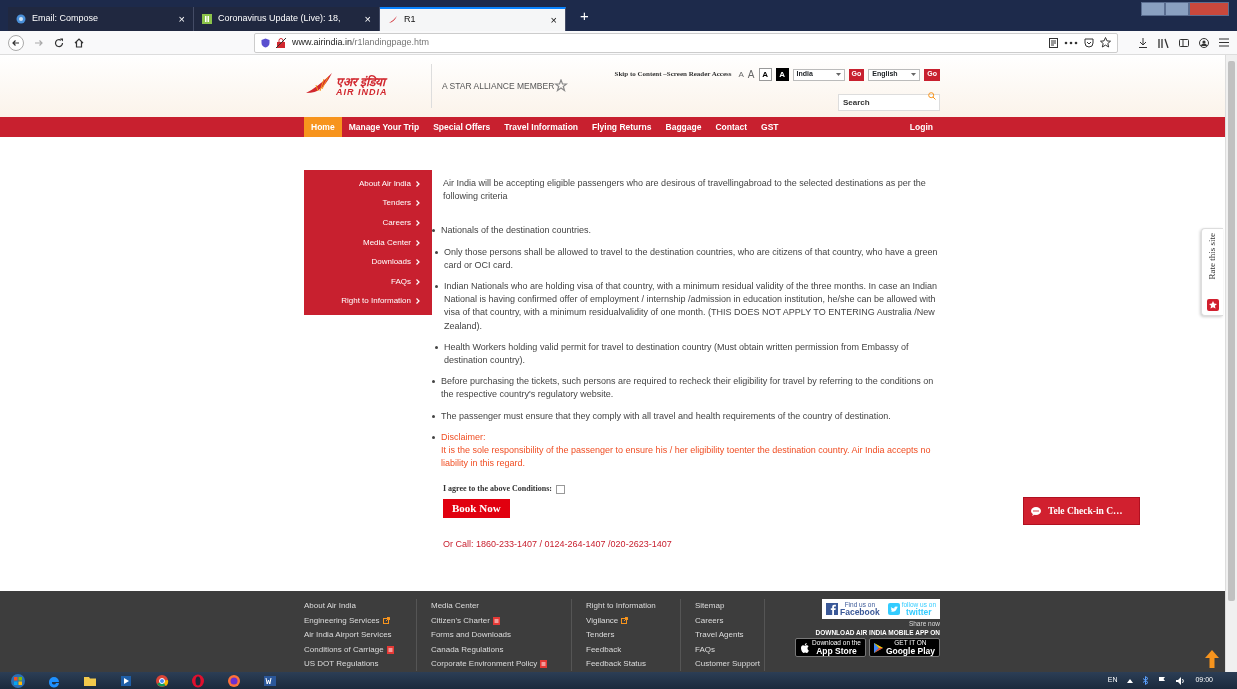 The height and width of the screenshot is (689, 1237). Describe the element at coordinates (878, 647) in the screenshot. I see `play-triangle-icon` at that location.